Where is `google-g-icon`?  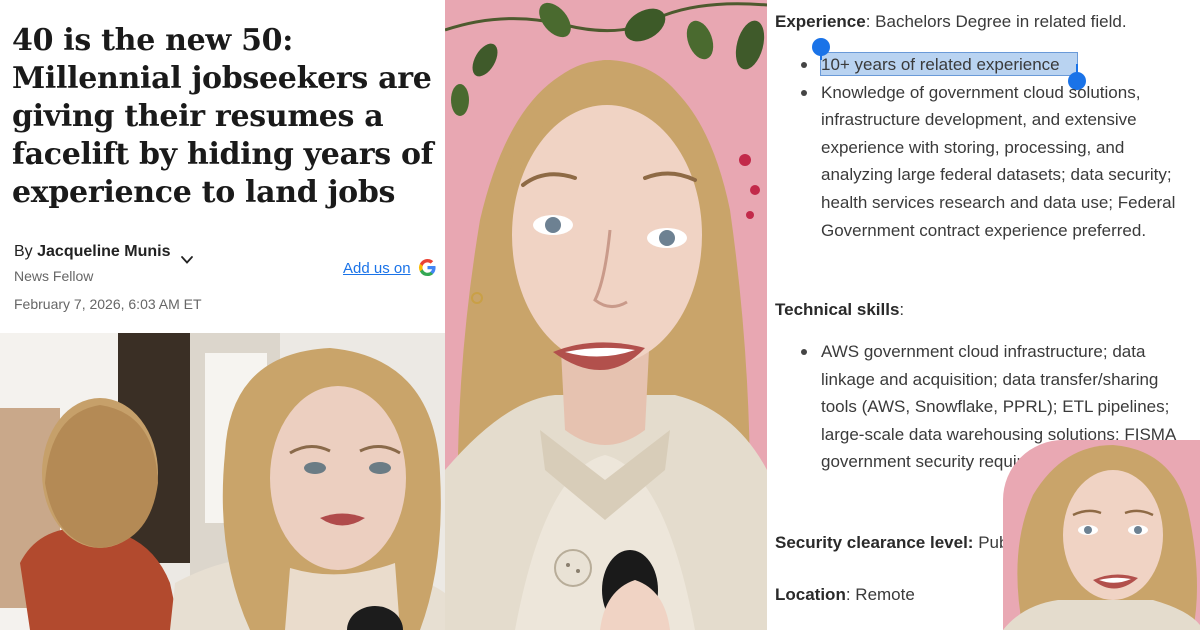
google-g-icon is located at coordinates (427, 267).